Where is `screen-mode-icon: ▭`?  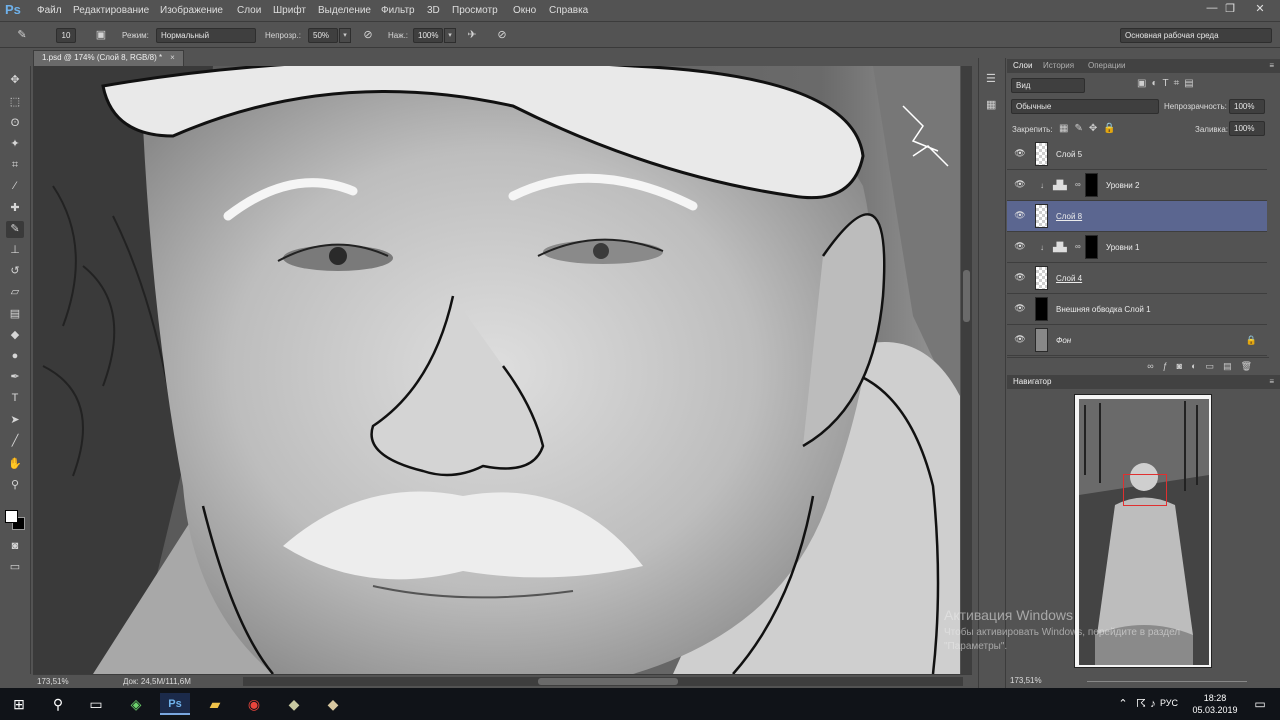
screen-mode-icon: ▭ is located at coordinates (15, 567).